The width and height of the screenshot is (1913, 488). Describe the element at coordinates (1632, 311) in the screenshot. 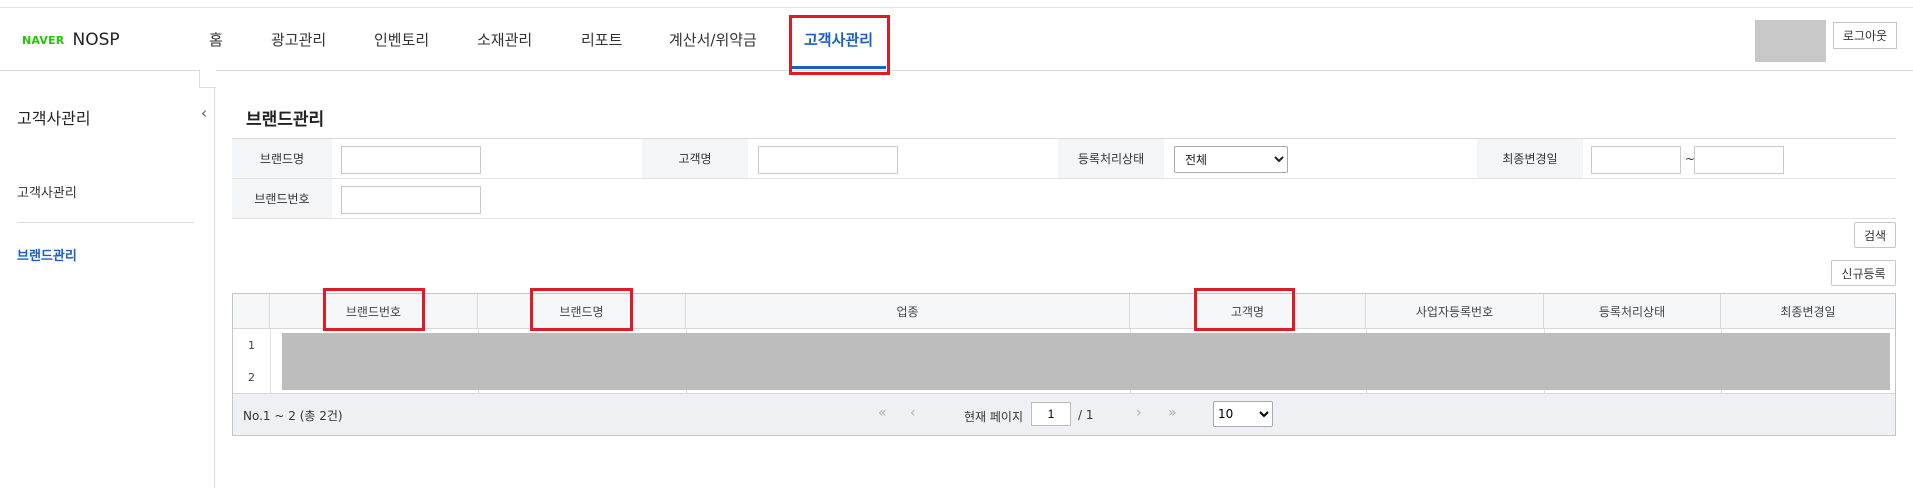

I see `column-header-status: 등록처리상태` at that location.